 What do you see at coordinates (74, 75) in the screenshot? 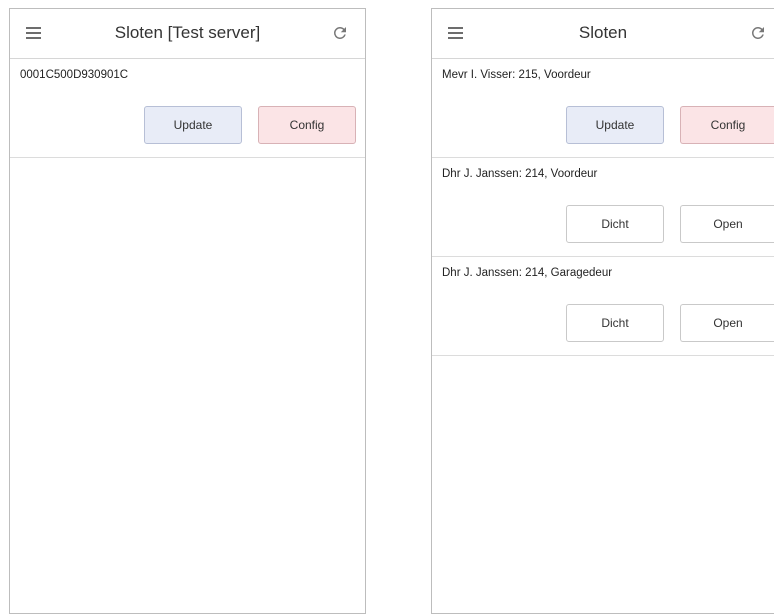
I see `device-id-label: 0001C500D930901C` at bounding box center [74, 75].